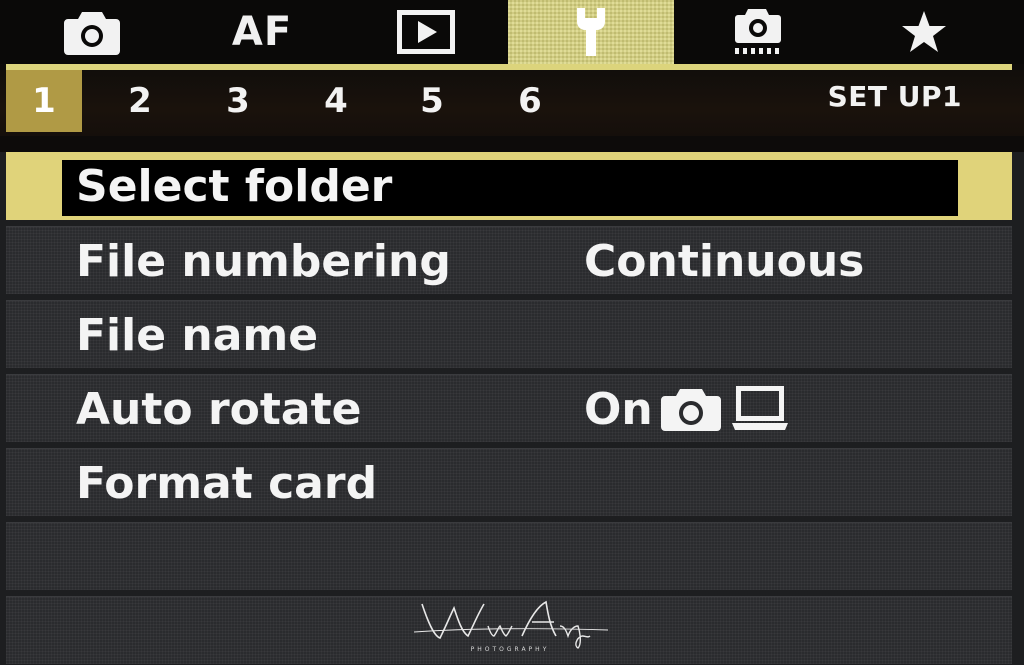  I want to click on subtab-3: 3, so click(238, 101).